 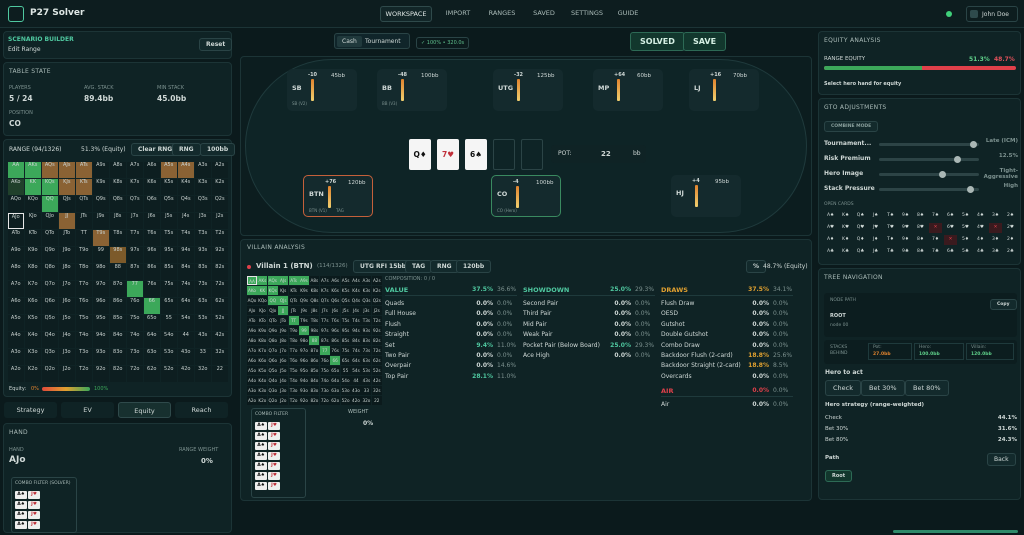 What do you see at coordinates (356, 280) in the screenshot?
I see `villain-cell-A4s: A4s` at bounding box center [356, 280].